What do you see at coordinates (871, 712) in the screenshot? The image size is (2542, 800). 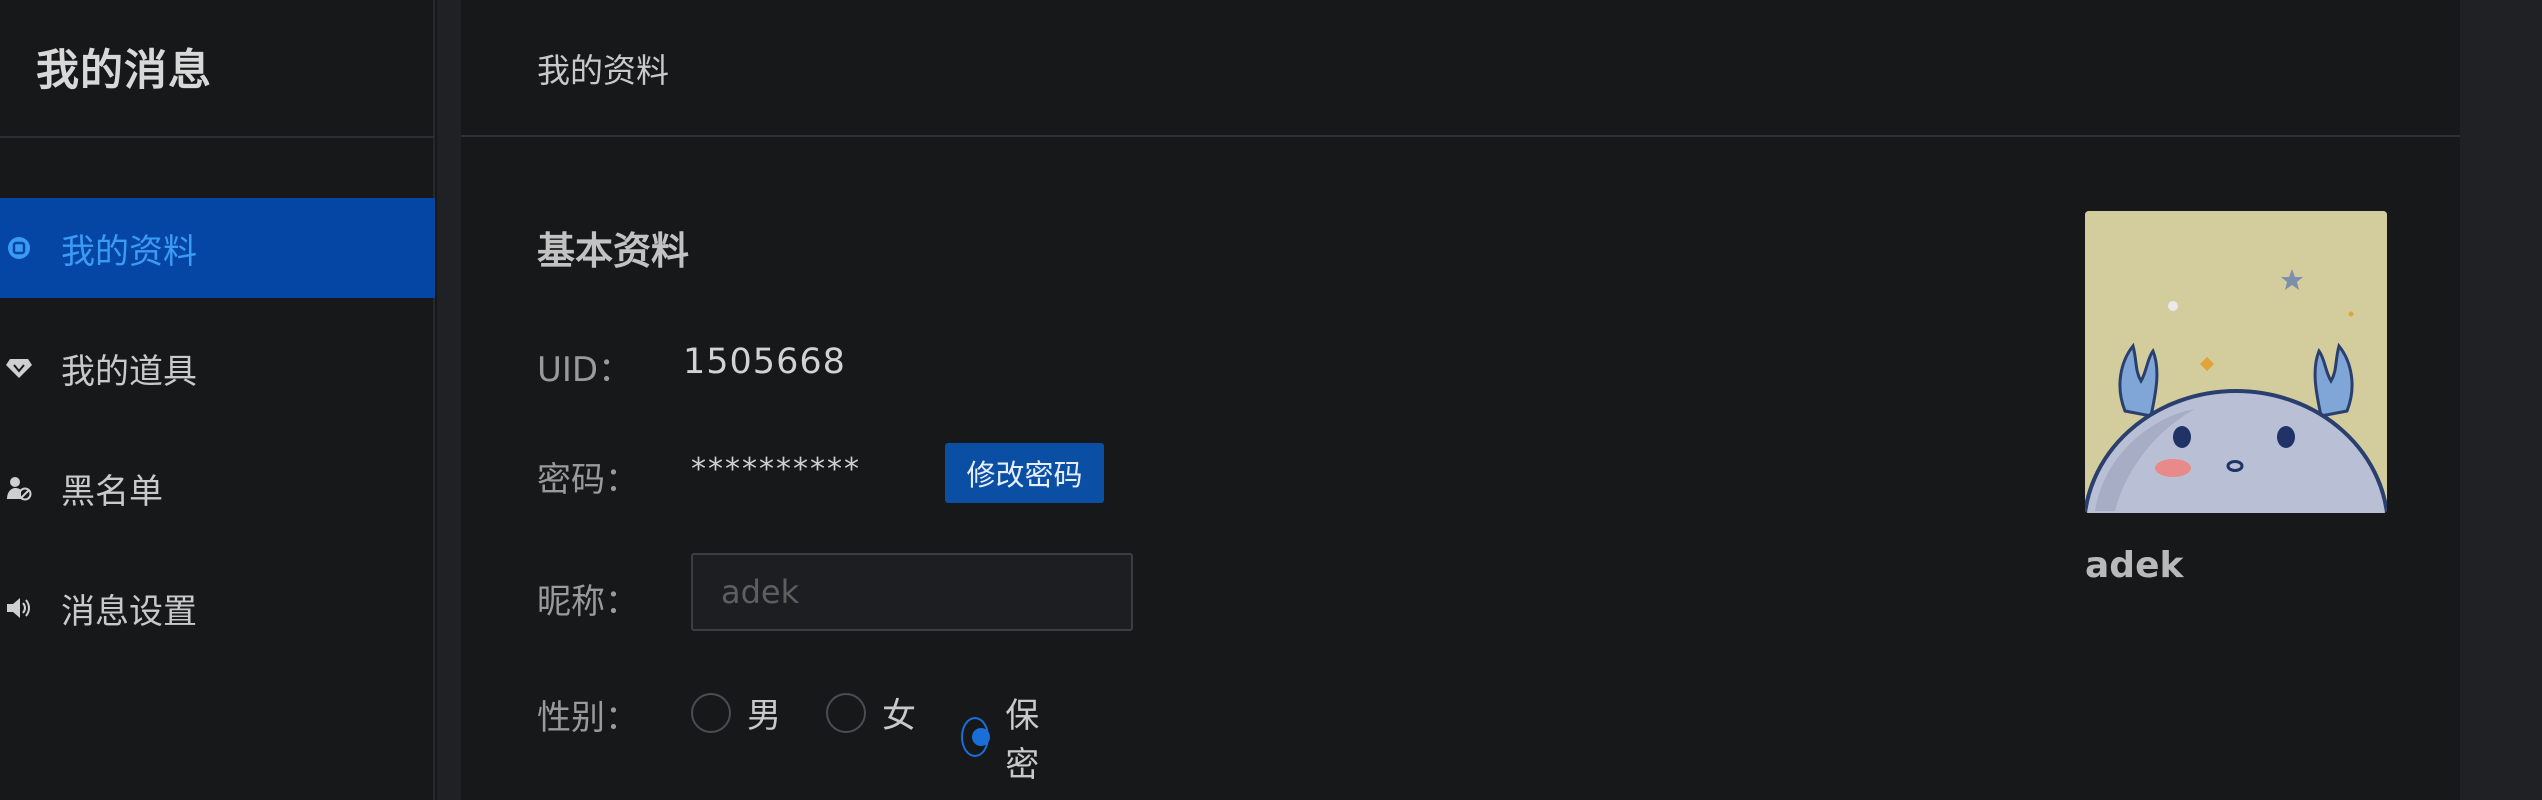 I see `gender-radio-female: 女` at bounding box center [871, 712].